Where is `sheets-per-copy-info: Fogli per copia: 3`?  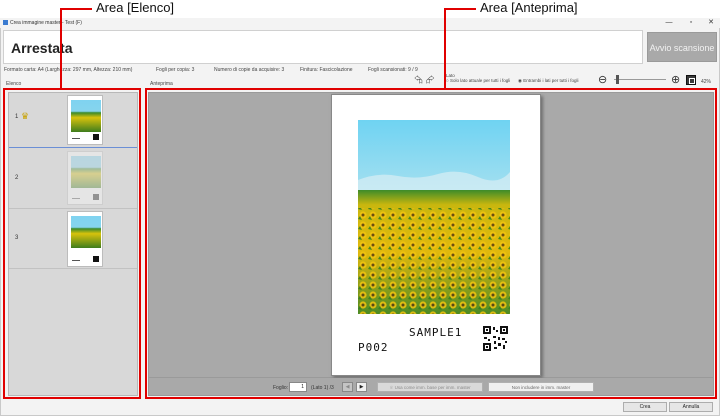
sheets-per-copy-info: Fogli per copia: 3 is located at coordinates (175, 70).